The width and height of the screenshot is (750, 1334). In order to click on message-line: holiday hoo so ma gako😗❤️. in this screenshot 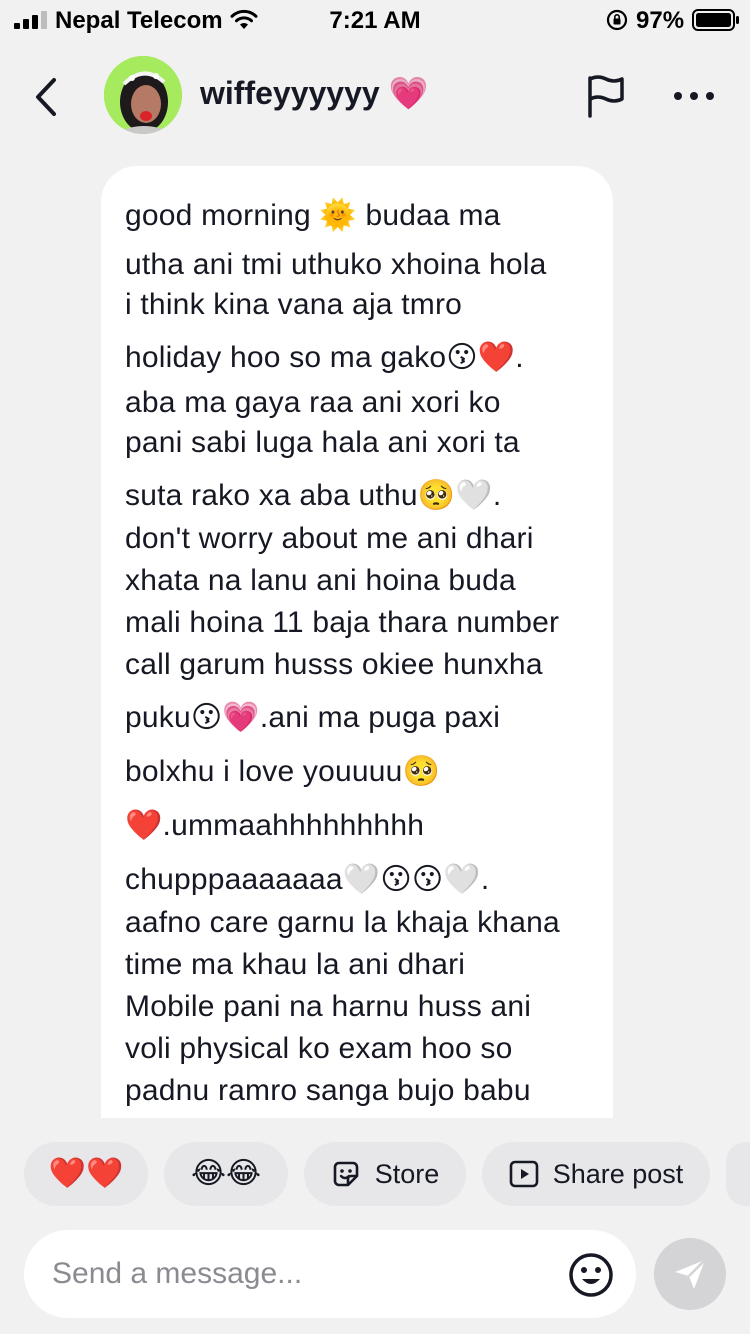, I will do `click(324, 357)`.